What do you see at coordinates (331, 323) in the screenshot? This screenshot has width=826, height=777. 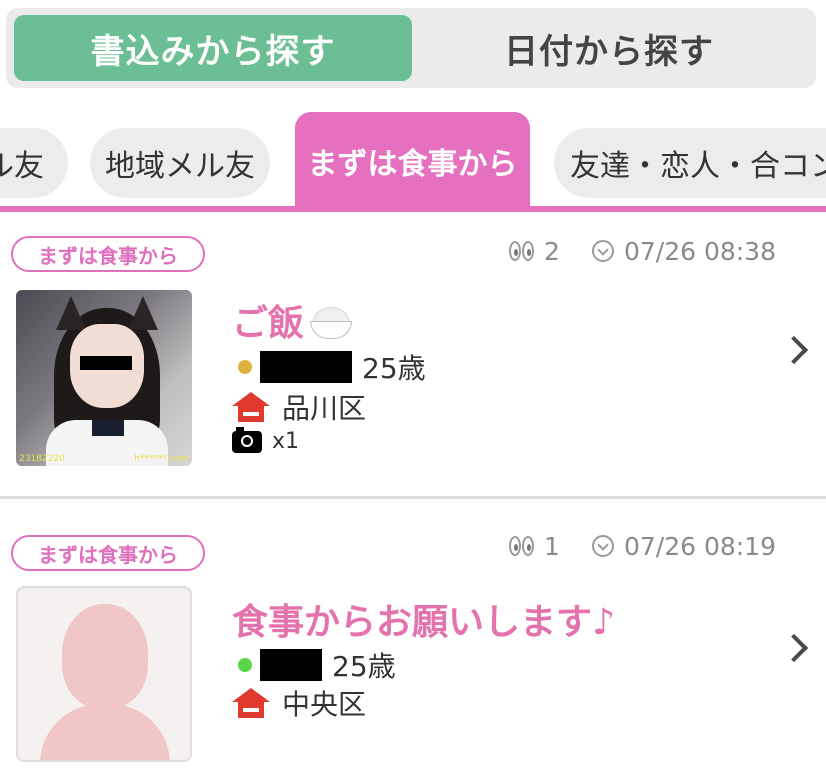 I see `rice-bowl-icon` at bounding box center [331, 323].